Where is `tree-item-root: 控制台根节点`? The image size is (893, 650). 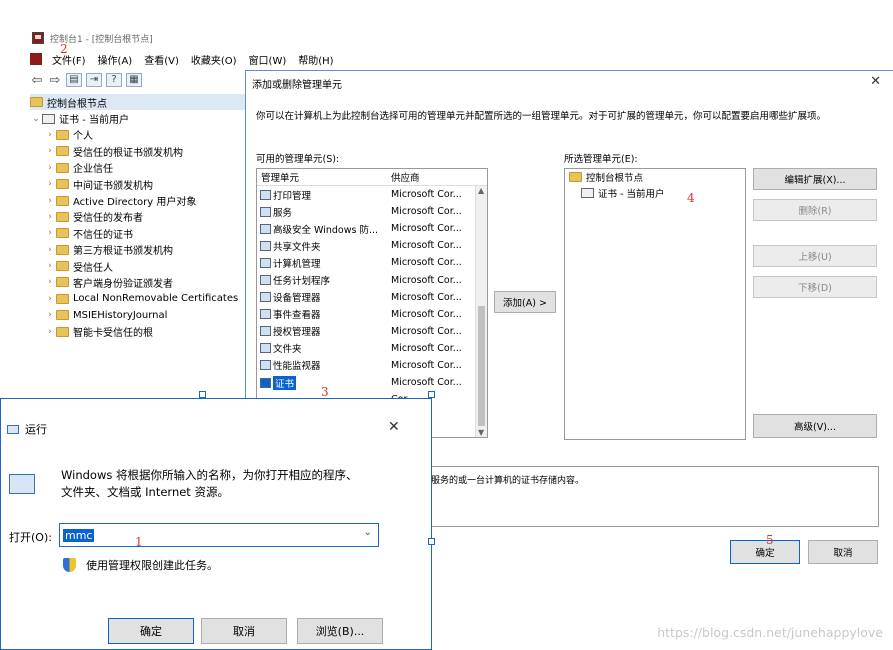
tree-item-root: 控制台根节点 is located at coordinates (137, 102).